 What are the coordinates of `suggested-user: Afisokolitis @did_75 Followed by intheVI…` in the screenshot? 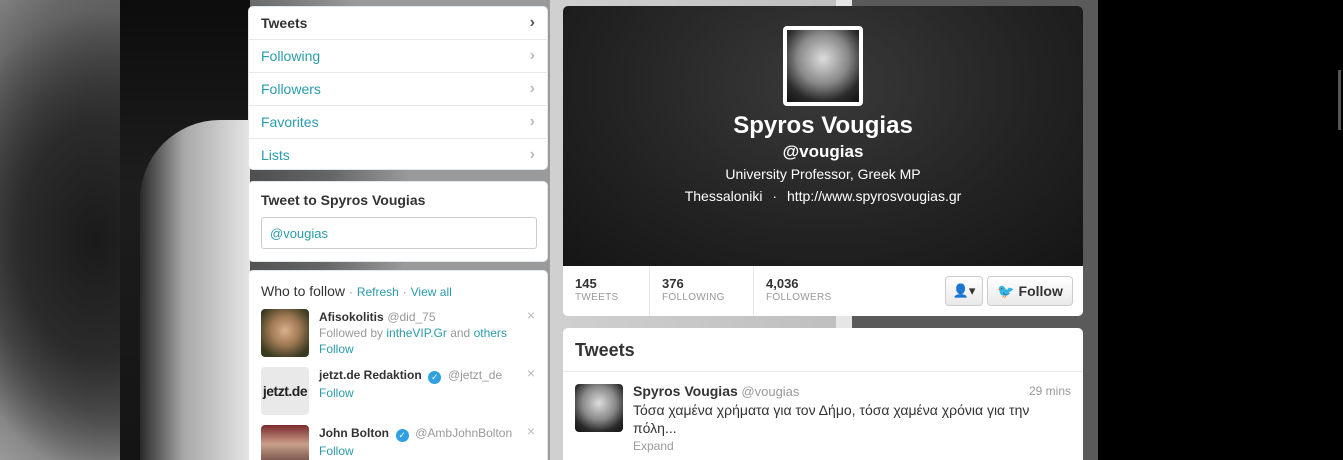 It's located at (398, 337).